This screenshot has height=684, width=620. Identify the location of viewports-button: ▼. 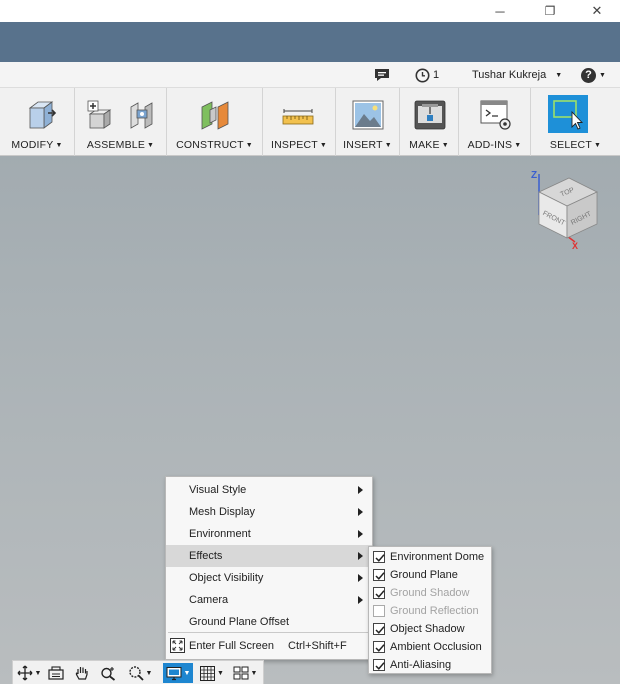
(245, 673).